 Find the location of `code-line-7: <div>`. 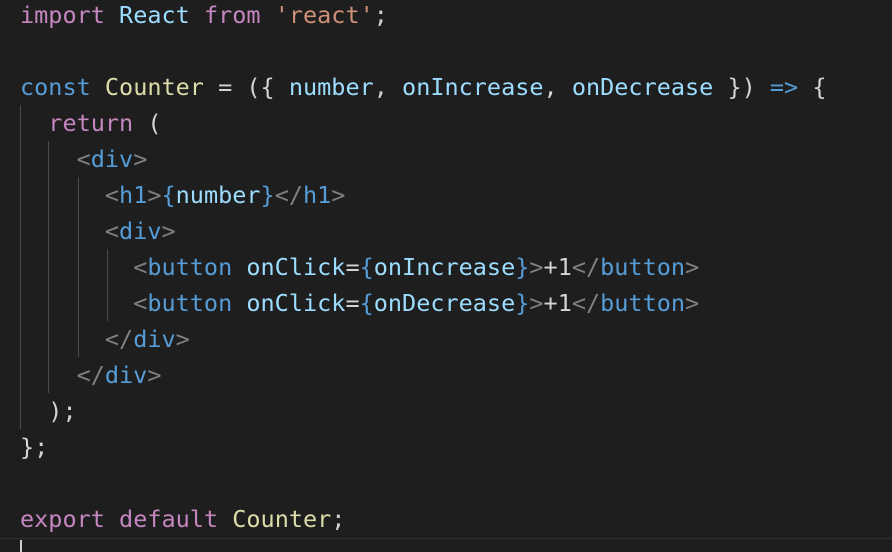

code-line-7: <div> is located at coordinates (98, 231).